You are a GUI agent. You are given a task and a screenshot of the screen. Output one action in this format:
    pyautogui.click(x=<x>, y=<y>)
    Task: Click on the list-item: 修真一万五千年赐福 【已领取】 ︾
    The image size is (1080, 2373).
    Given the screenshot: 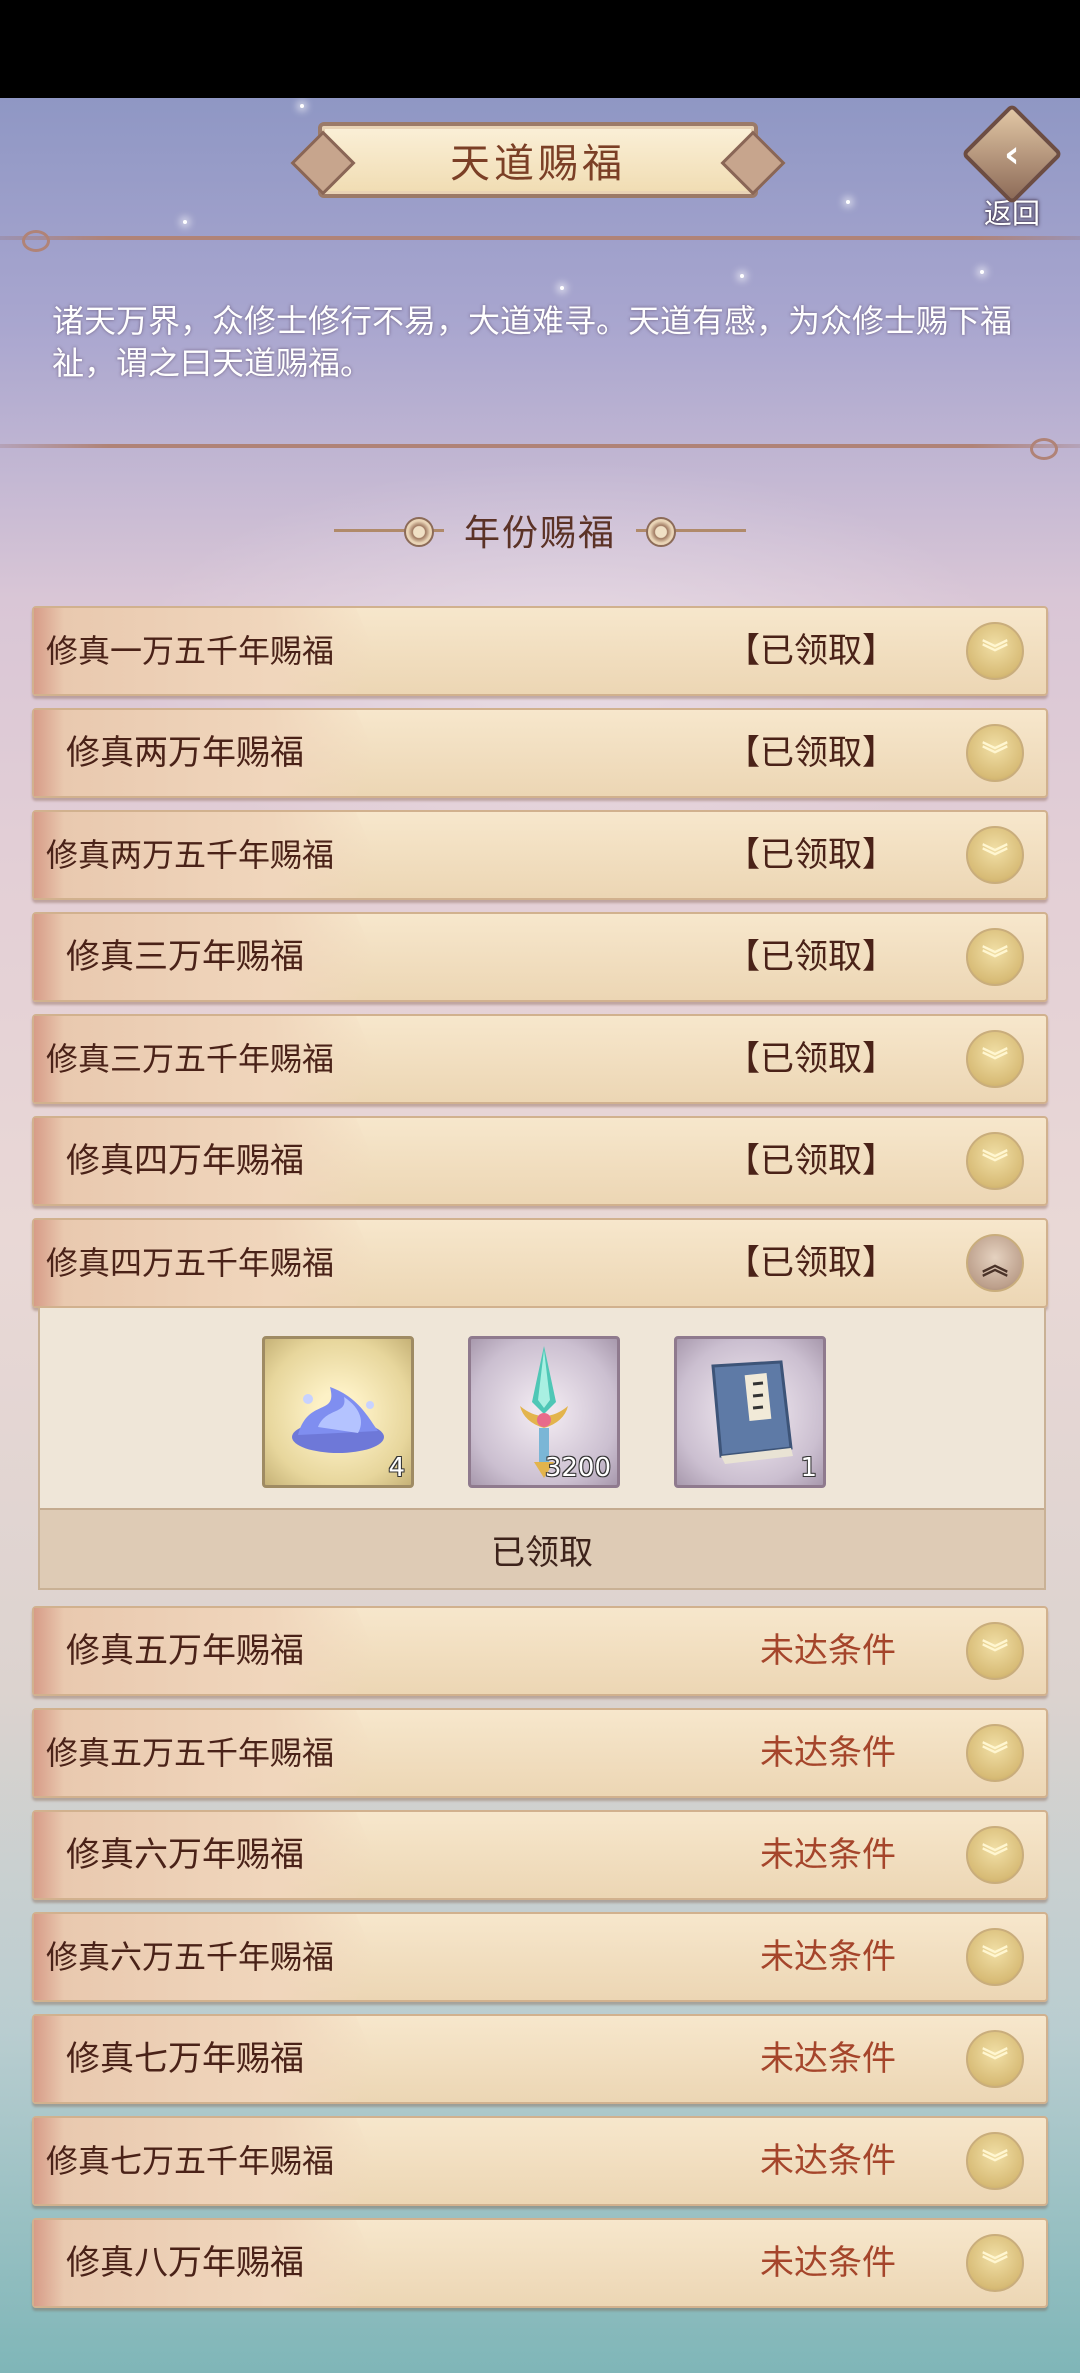 What is the action you would take?
    pyautogui.click(x=540, y=651)
    